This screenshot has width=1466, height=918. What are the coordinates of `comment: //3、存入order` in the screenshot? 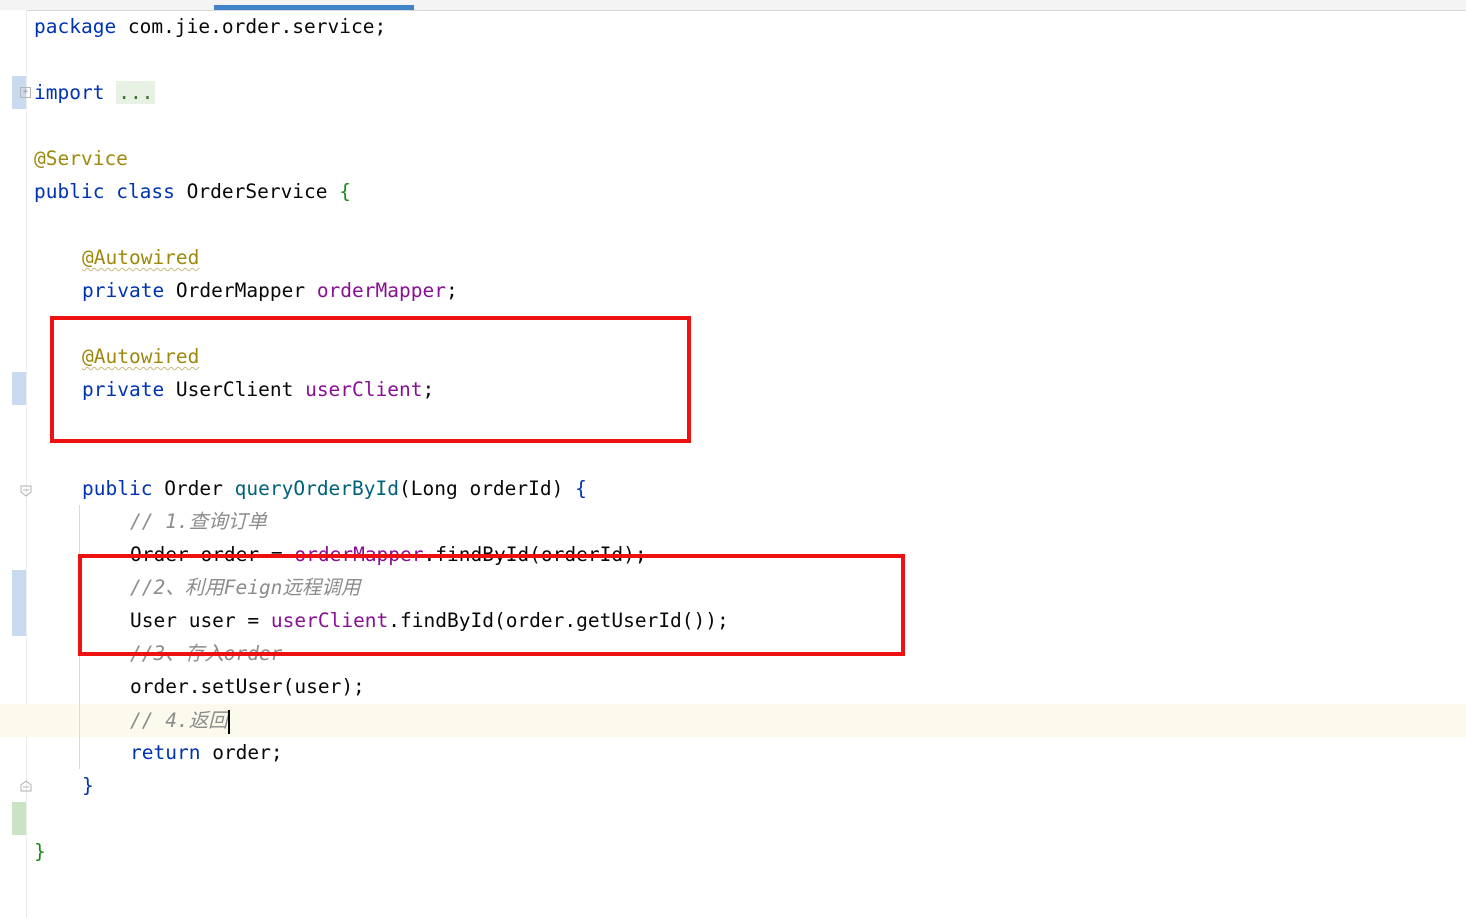 It's located at (206, 653).